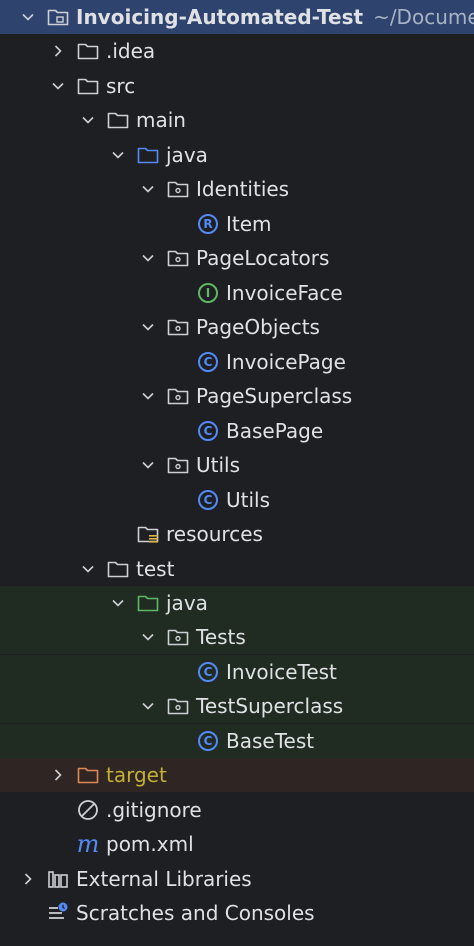 Image resolution: width=474 pixels, height=946 pixels. Describe the element at coordinates (237, 86) in the screenshot. I see `tree-node-src: src` at that location.